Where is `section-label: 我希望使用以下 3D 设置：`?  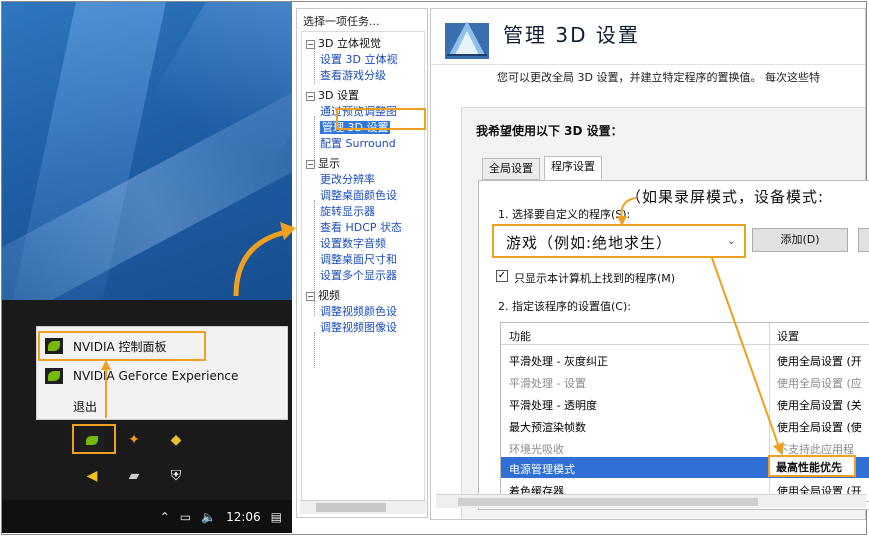 section-label: 我希望使用以下 3D 设置： is located at coordinates (549, 131).